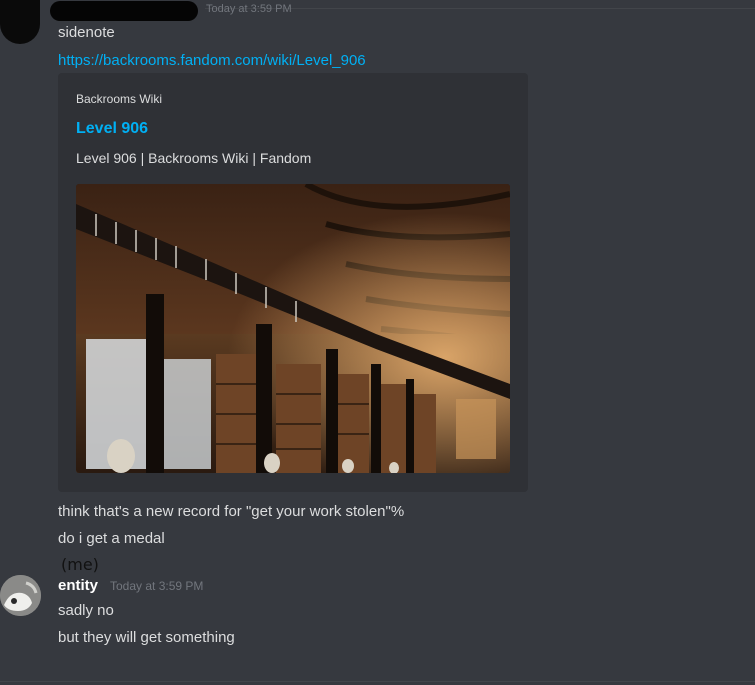  I want to click on reply-timestamp: Today at 3:59 PM, so click(157, 586).